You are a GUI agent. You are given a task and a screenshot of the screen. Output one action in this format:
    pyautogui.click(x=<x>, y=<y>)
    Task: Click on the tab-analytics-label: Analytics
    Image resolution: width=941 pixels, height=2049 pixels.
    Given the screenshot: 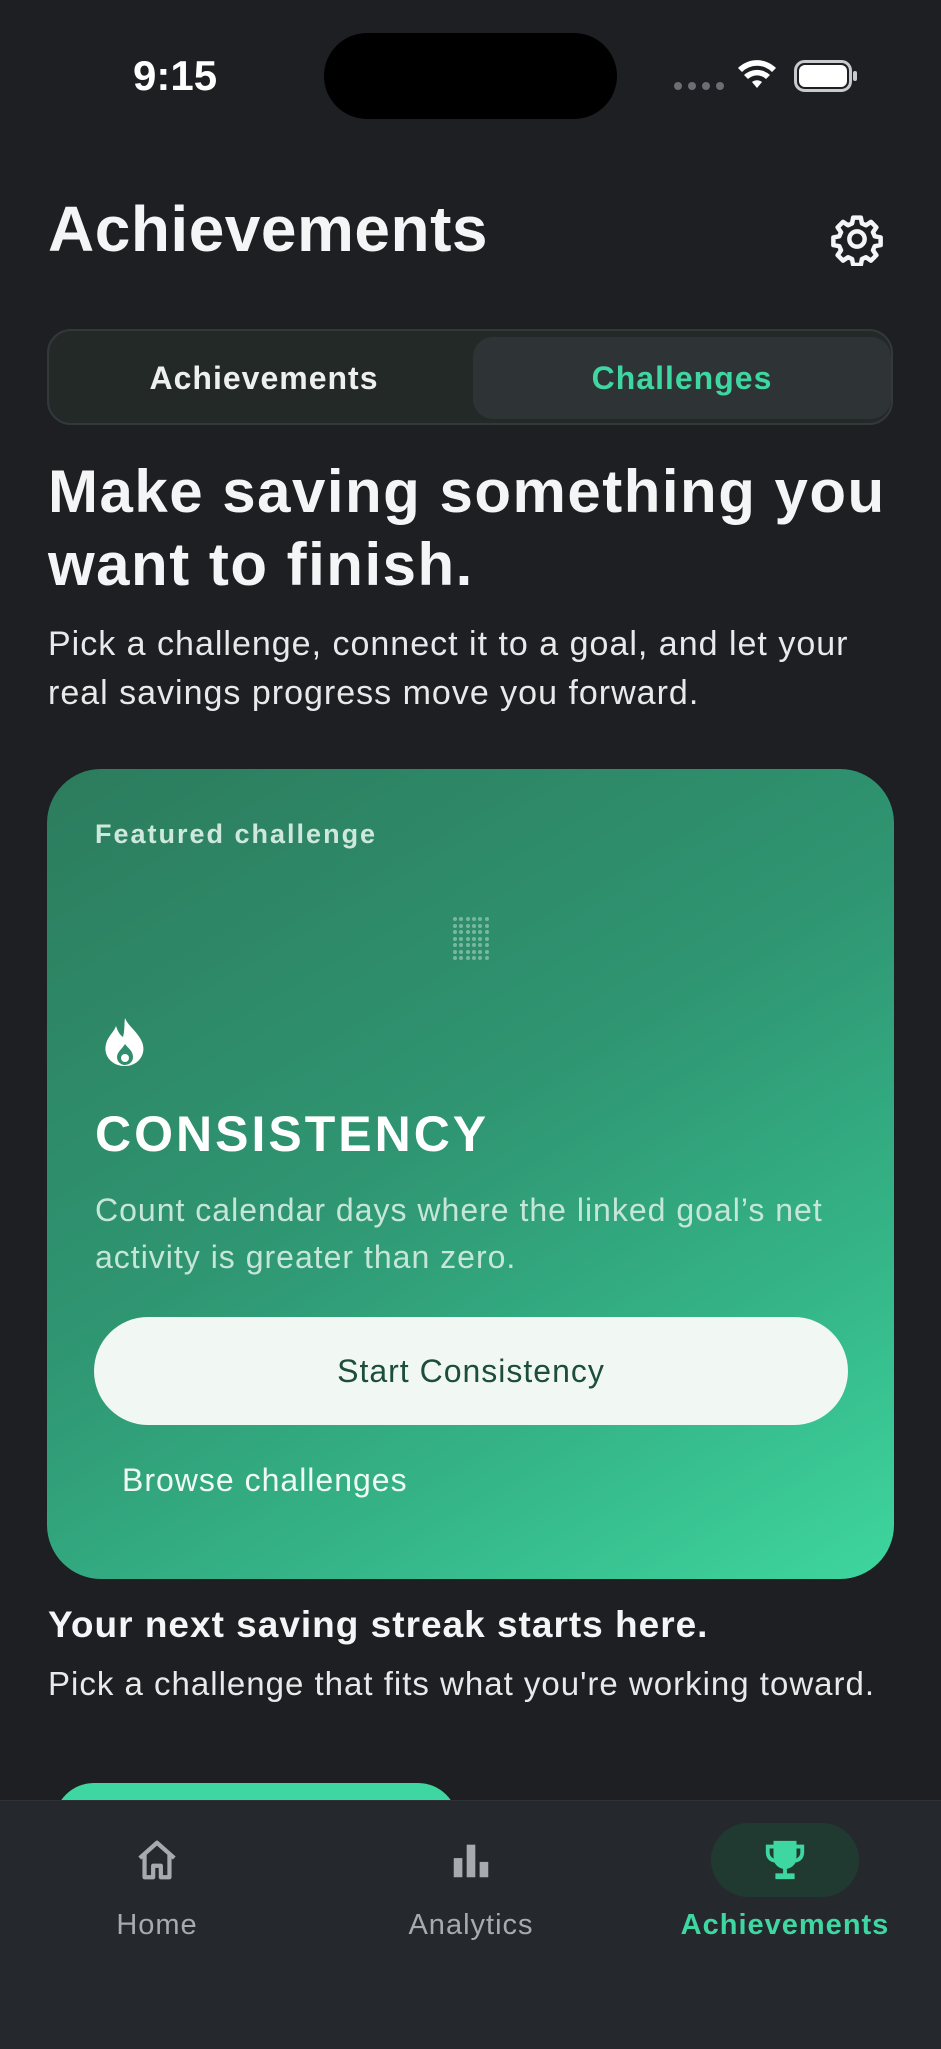 What is the action you would take?
    pyautogui.click(x=471, y=1925)
    